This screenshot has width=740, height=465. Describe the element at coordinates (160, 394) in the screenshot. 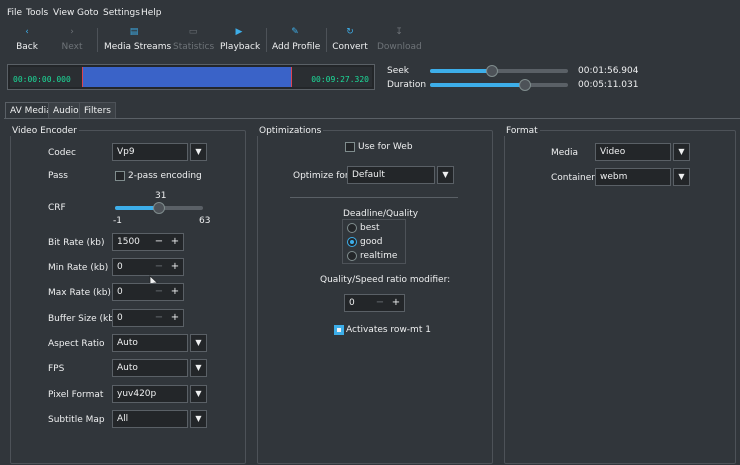

I see `pixel-format-combo: yuv420p ▼` at that location.